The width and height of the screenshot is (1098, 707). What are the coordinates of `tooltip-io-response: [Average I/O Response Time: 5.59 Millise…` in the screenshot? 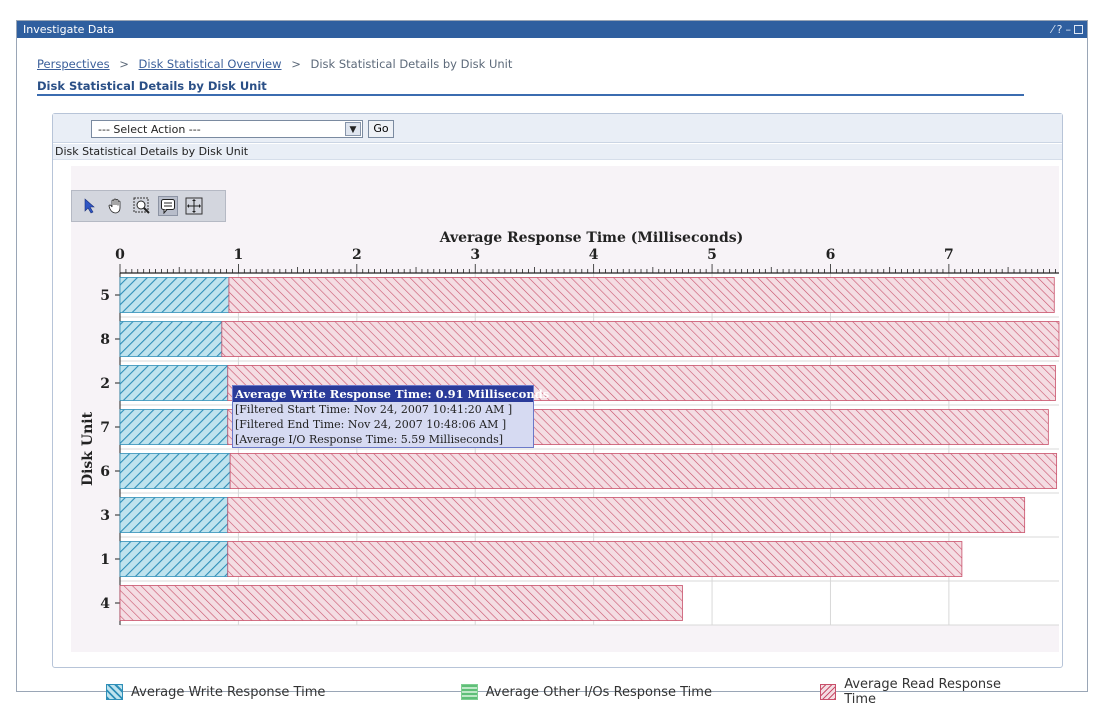 It's located at (369, 439).